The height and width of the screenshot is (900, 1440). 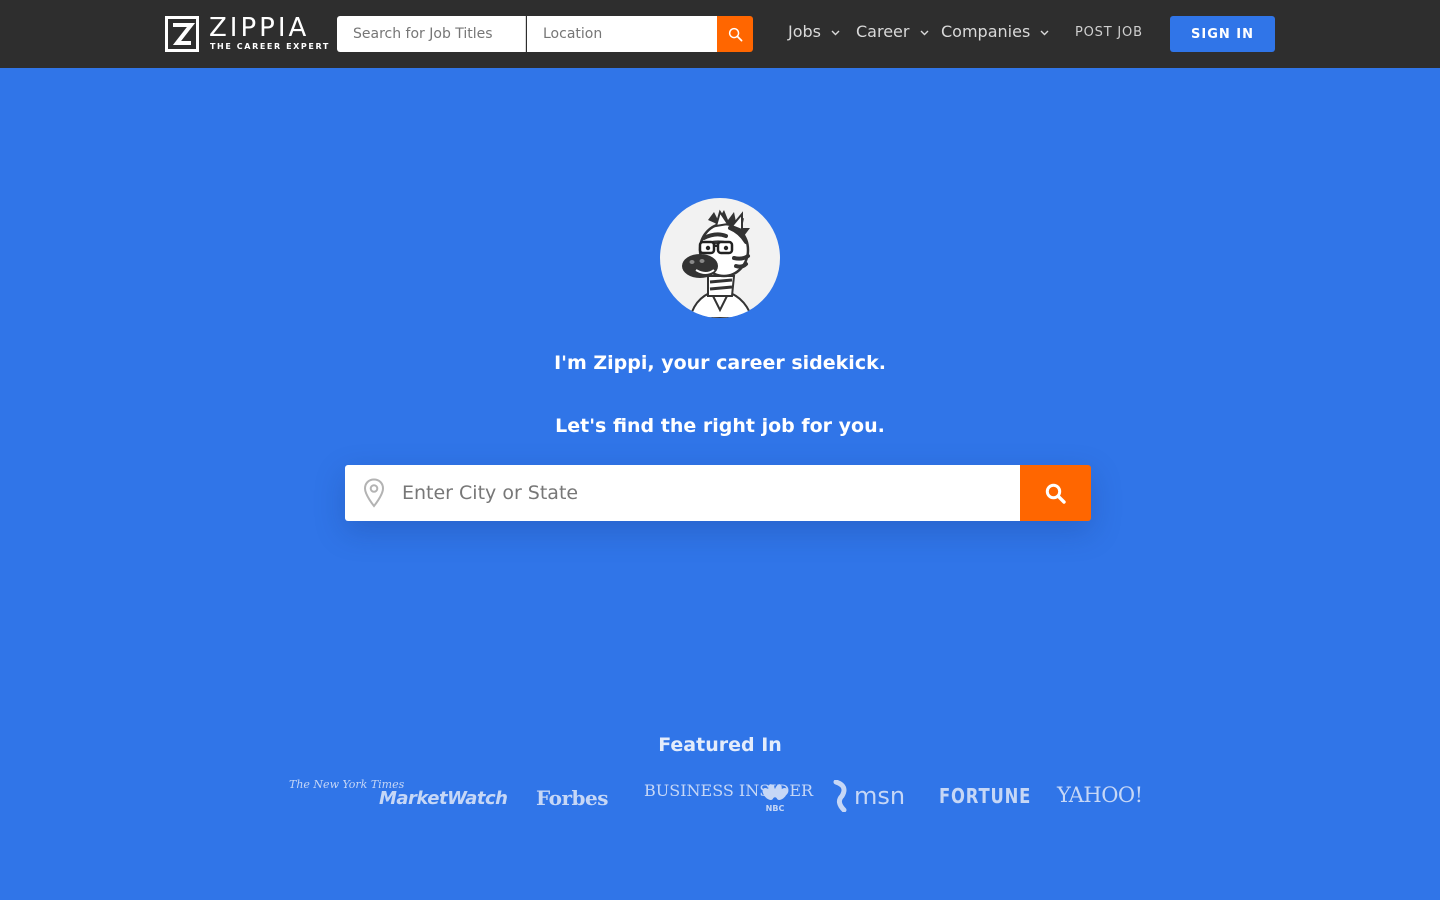 I want to click on nav-companies-menu: Companies, so click(x=995, y=31).